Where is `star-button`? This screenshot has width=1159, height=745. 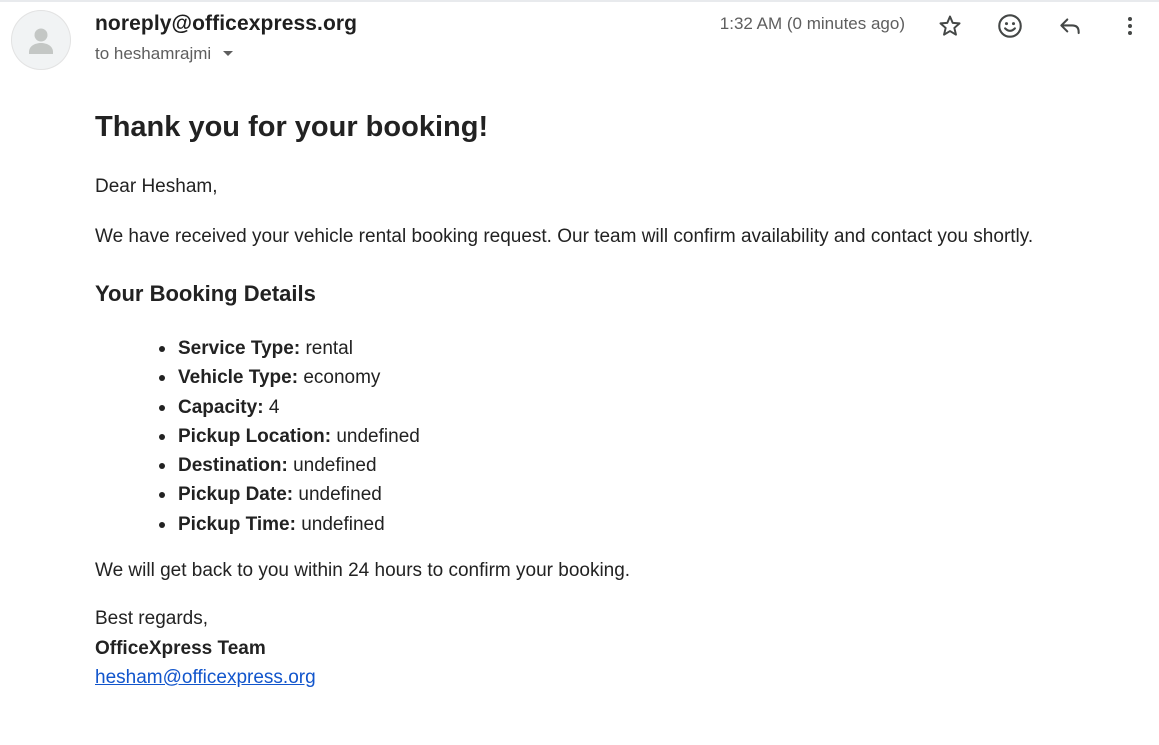 star-button is located at coordinates (950, 26).